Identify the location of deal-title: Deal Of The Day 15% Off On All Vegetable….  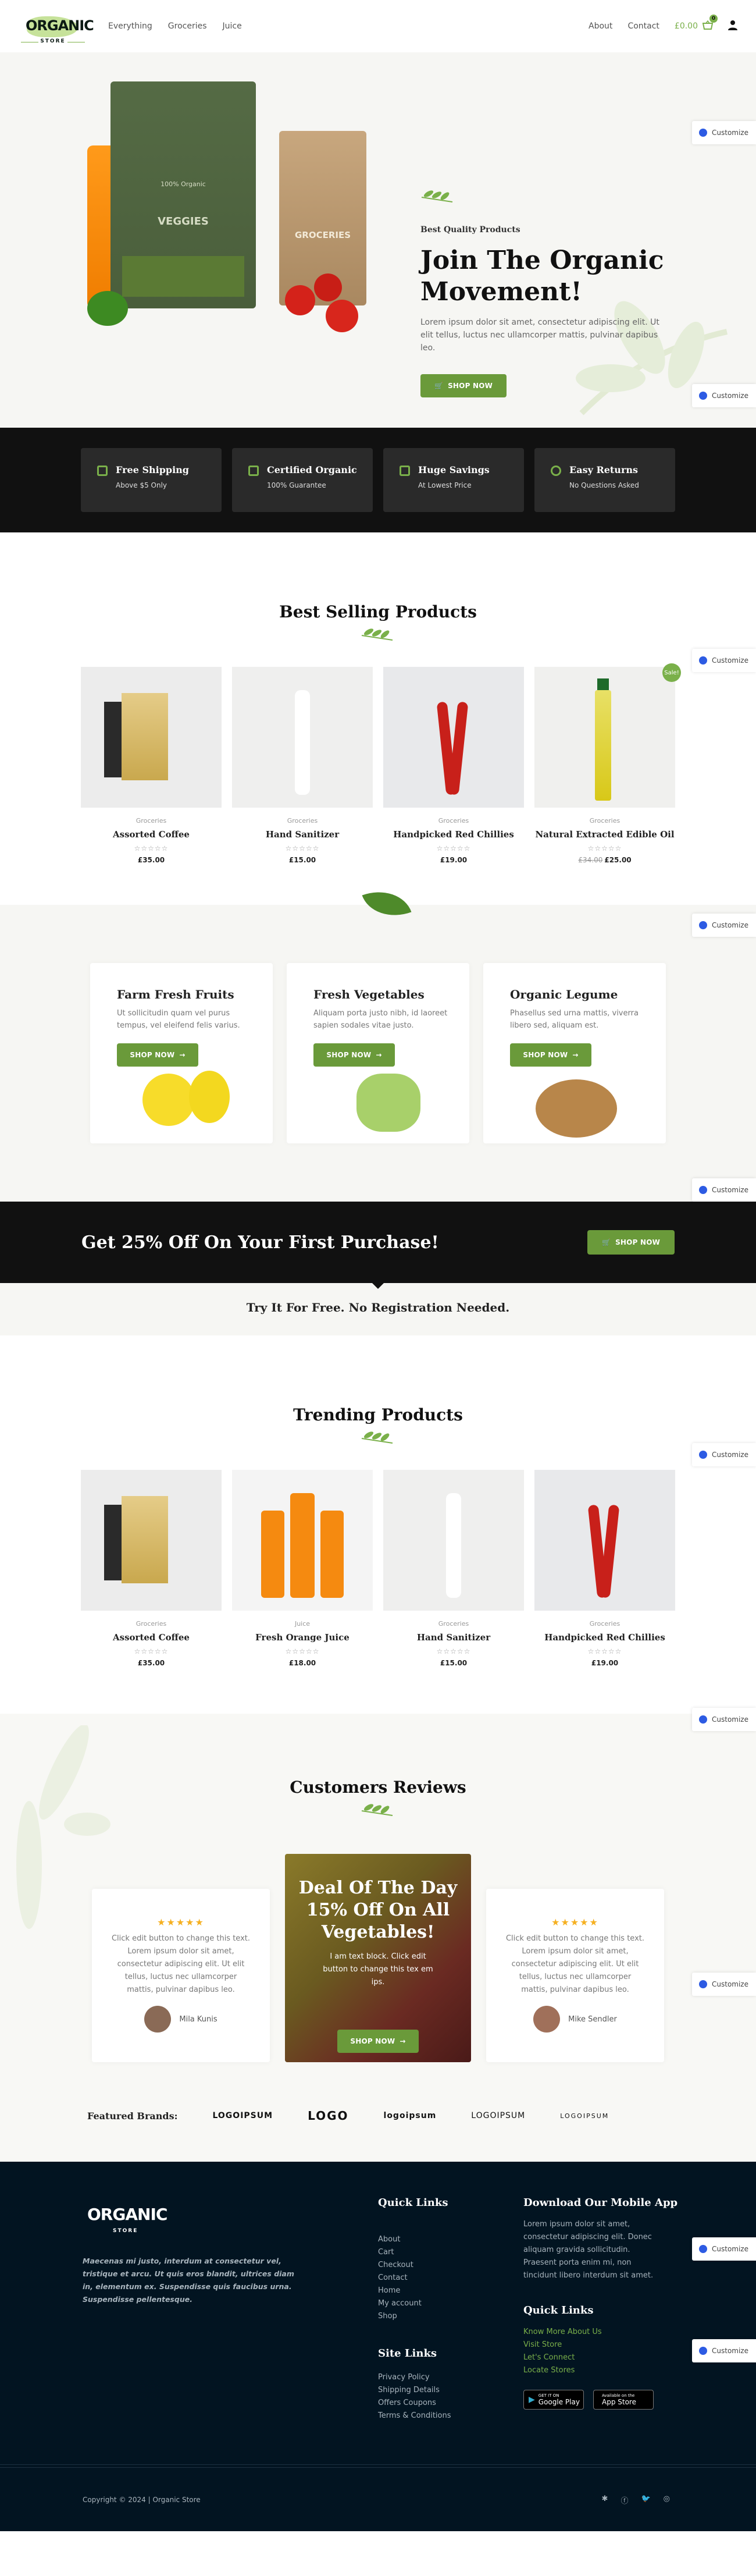
(378, 1910).